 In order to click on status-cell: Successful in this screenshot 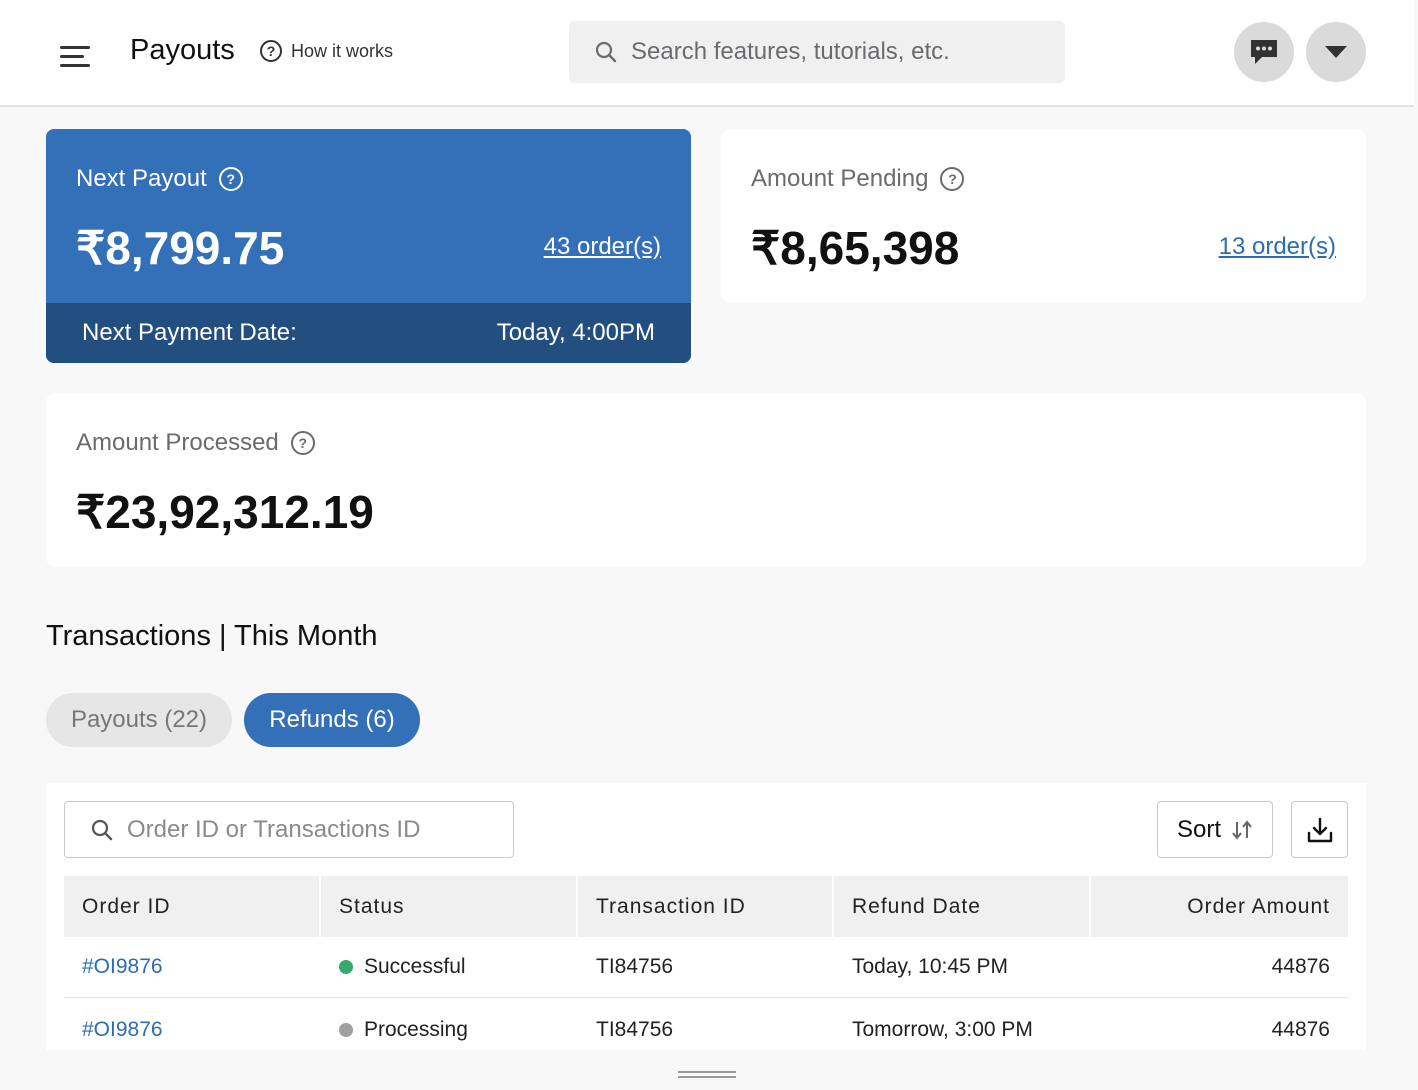, I will do `click(449, 967)`.